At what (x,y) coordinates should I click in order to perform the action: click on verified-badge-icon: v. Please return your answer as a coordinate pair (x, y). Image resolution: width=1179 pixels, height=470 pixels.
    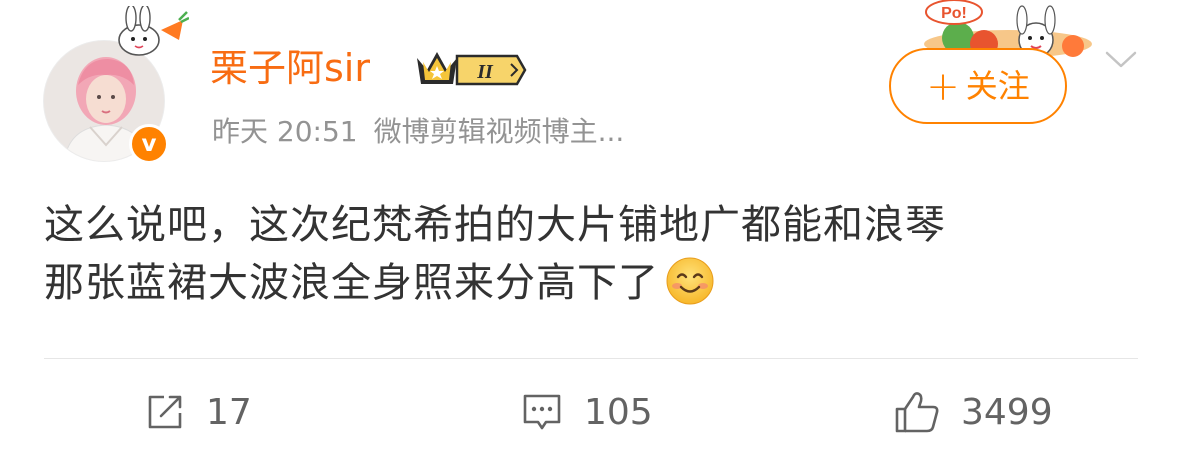
    Looking at the image, I should click on (149, 144).